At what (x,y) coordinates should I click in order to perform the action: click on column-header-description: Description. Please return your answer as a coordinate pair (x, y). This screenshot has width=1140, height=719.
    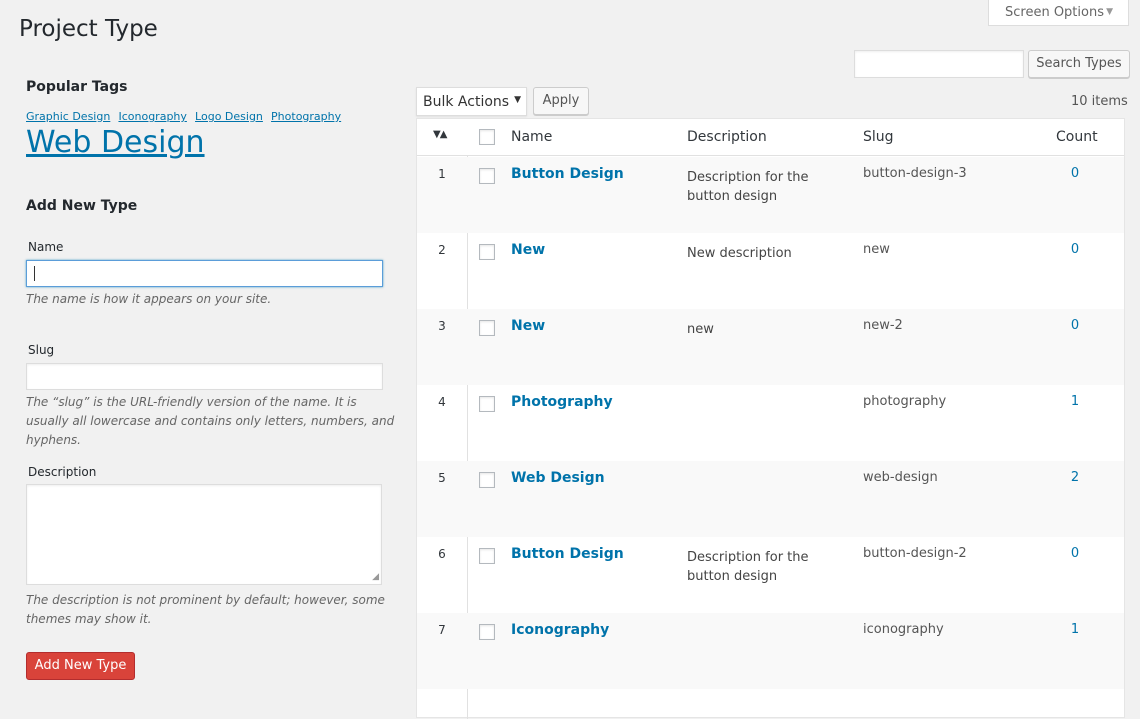
    Looking at the image, I should click on (727, 137).